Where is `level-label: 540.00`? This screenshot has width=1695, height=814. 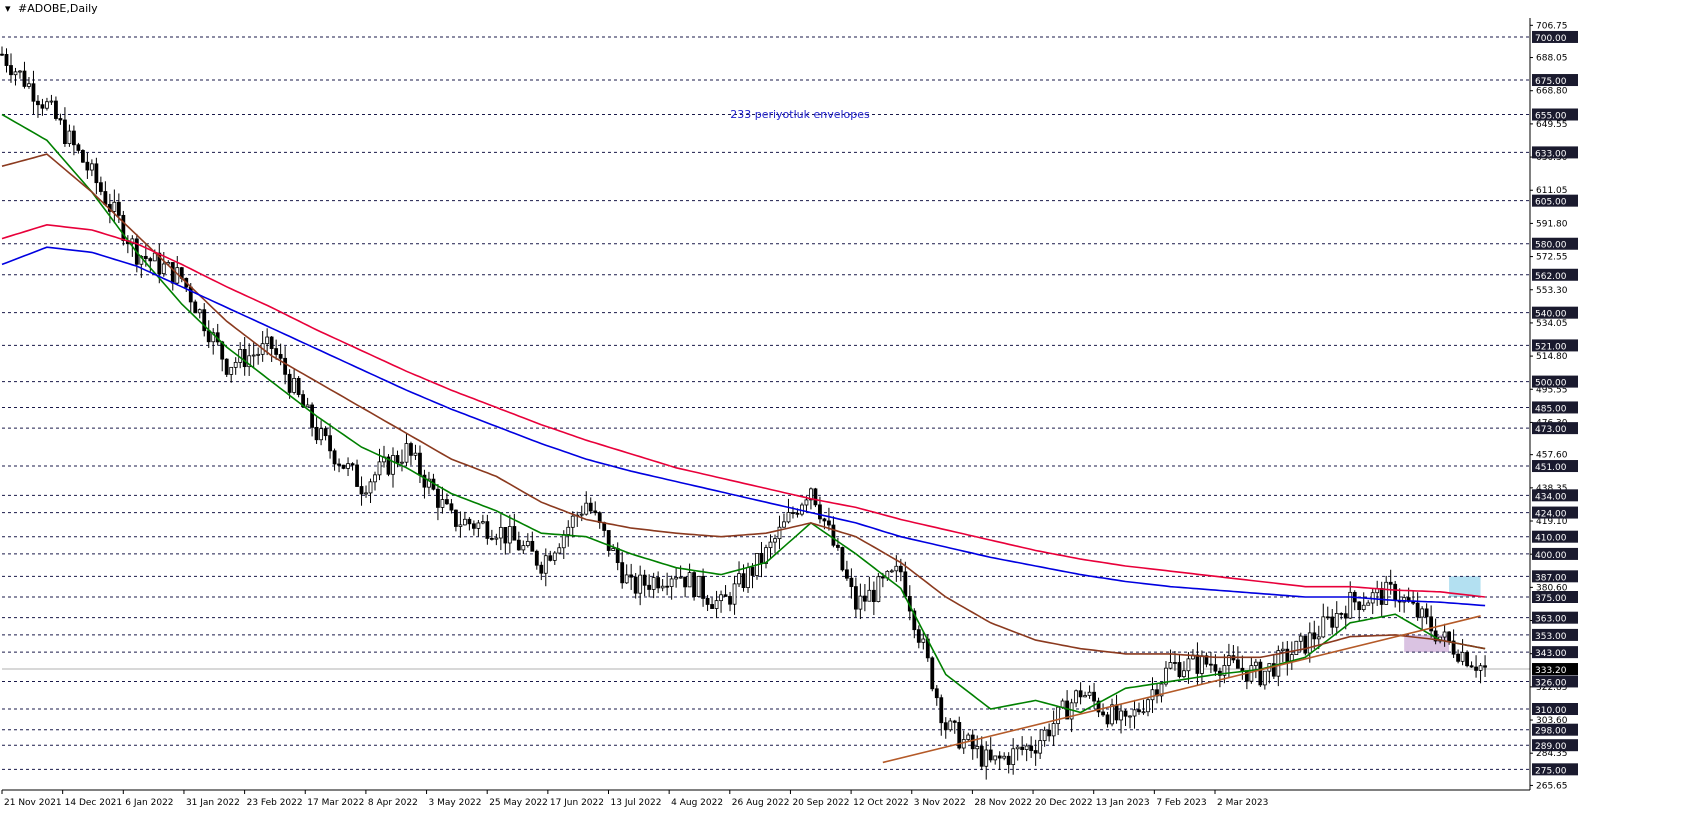 level-label: 540.00 is located at coordinates (1551, 315).